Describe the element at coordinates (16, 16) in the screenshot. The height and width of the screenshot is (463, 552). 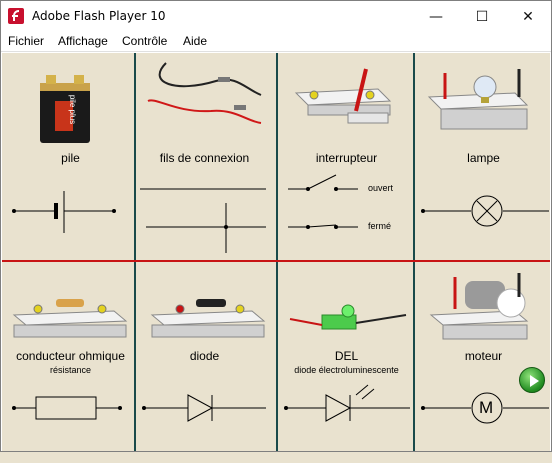
I see `flash-icon` at that location.